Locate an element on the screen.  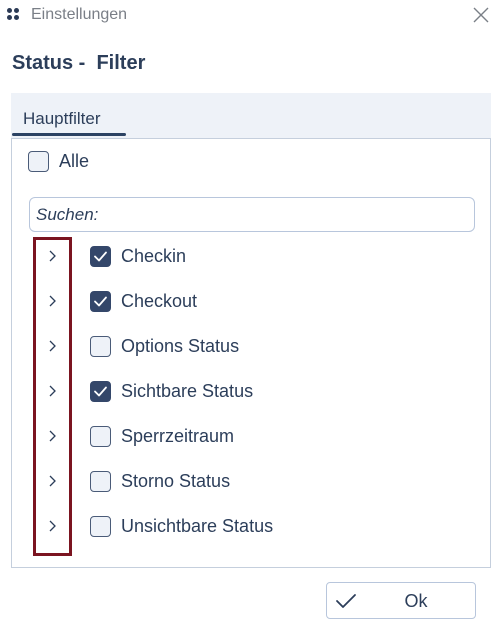
tab-hauptfilter: Hauptfilter is located at coordinates (61, 119).